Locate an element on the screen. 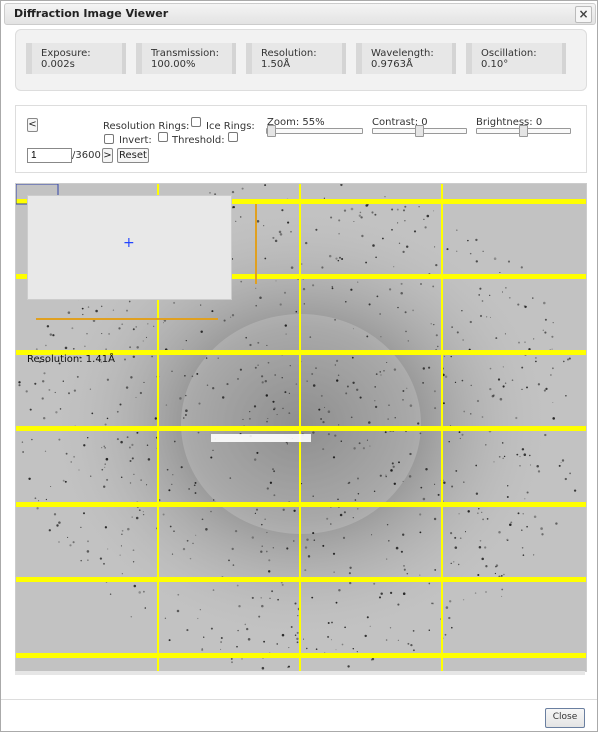  stat-oscillation: Oscillation: 0.10° is located at coordinates (516, 58).